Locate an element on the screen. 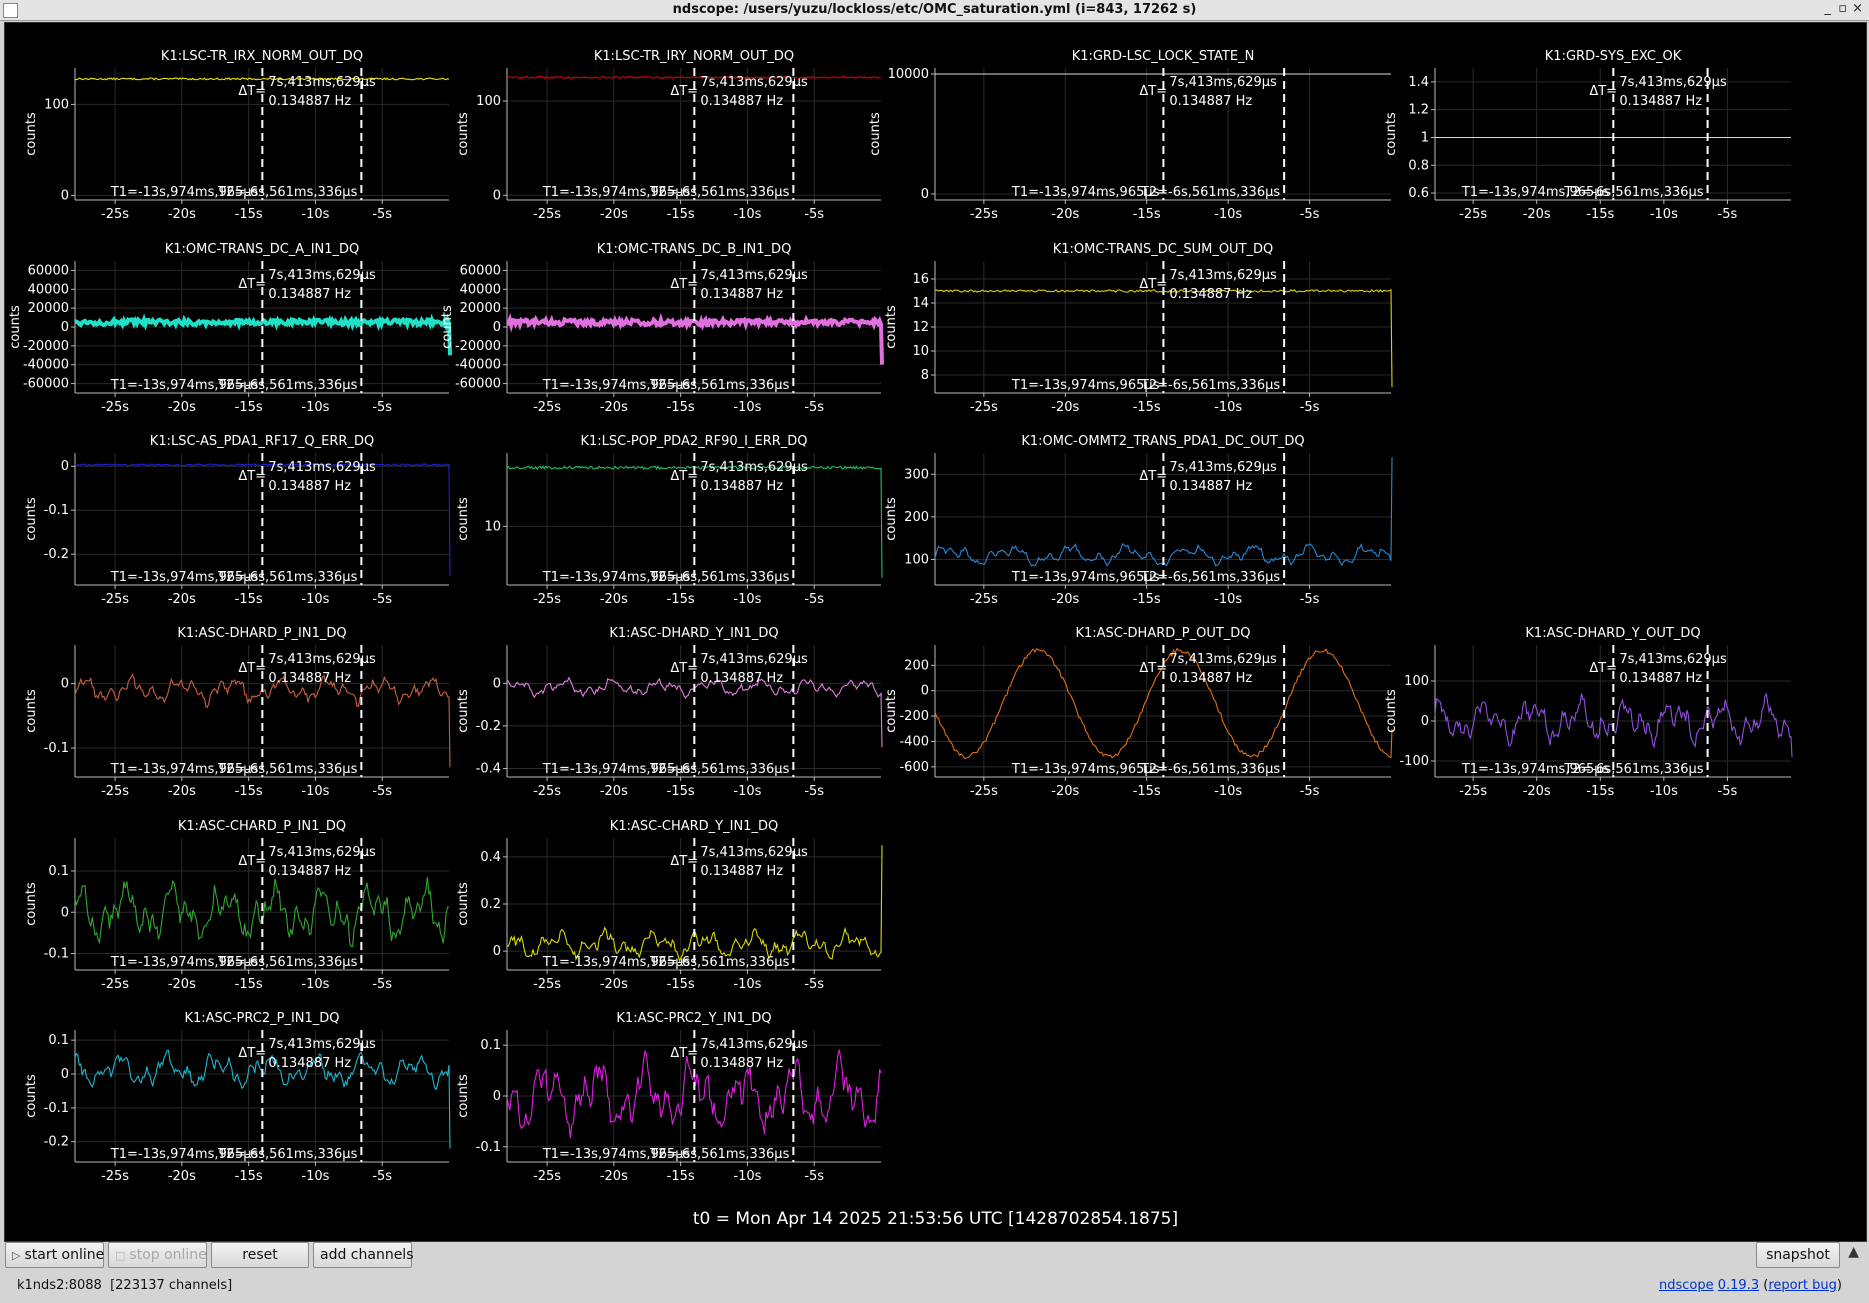  y-tick-label: -0.1 is located at coordinates (56, 510).